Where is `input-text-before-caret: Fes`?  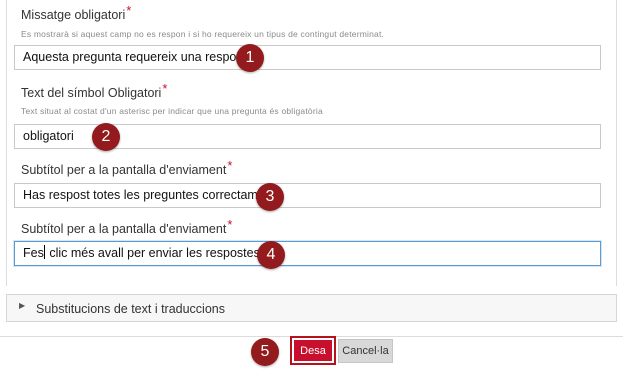
input-text-before-caret: Fes is located at coordinates (33, 253).